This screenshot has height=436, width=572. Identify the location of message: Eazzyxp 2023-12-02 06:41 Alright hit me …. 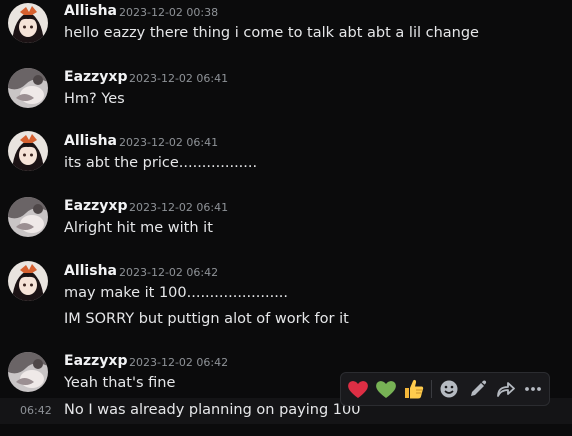
(286, 223).